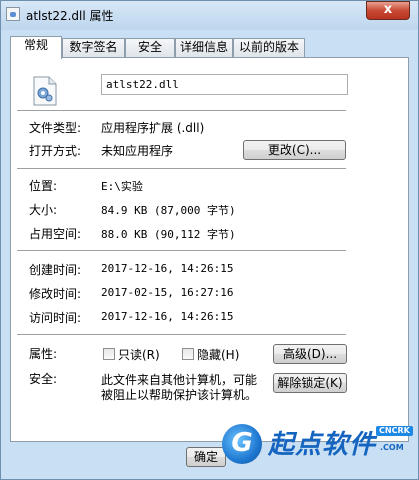  What do you see at coordinates (167, 292) in the screenshot?
I see `modified-value: 2017-02-15, 16:27:16` at bounding box center [167, 292].